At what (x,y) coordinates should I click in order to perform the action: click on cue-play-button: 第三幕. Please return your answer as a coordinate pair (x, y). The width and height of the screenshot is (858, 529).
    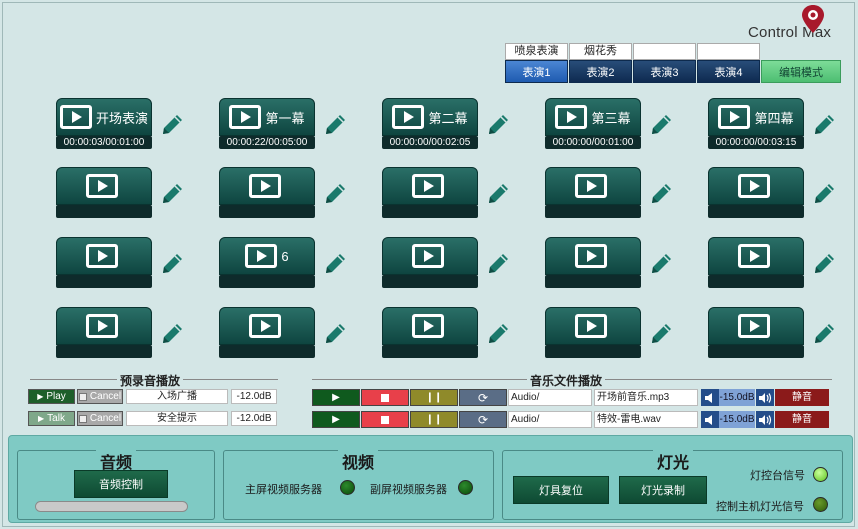
    Looking at the image, I should click on (593, 117).